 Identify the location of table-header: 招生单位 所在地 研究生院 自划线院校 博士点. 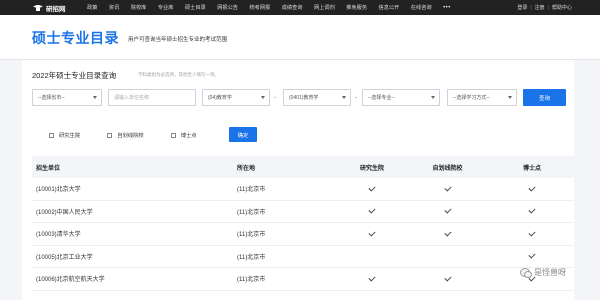
(303, 167).